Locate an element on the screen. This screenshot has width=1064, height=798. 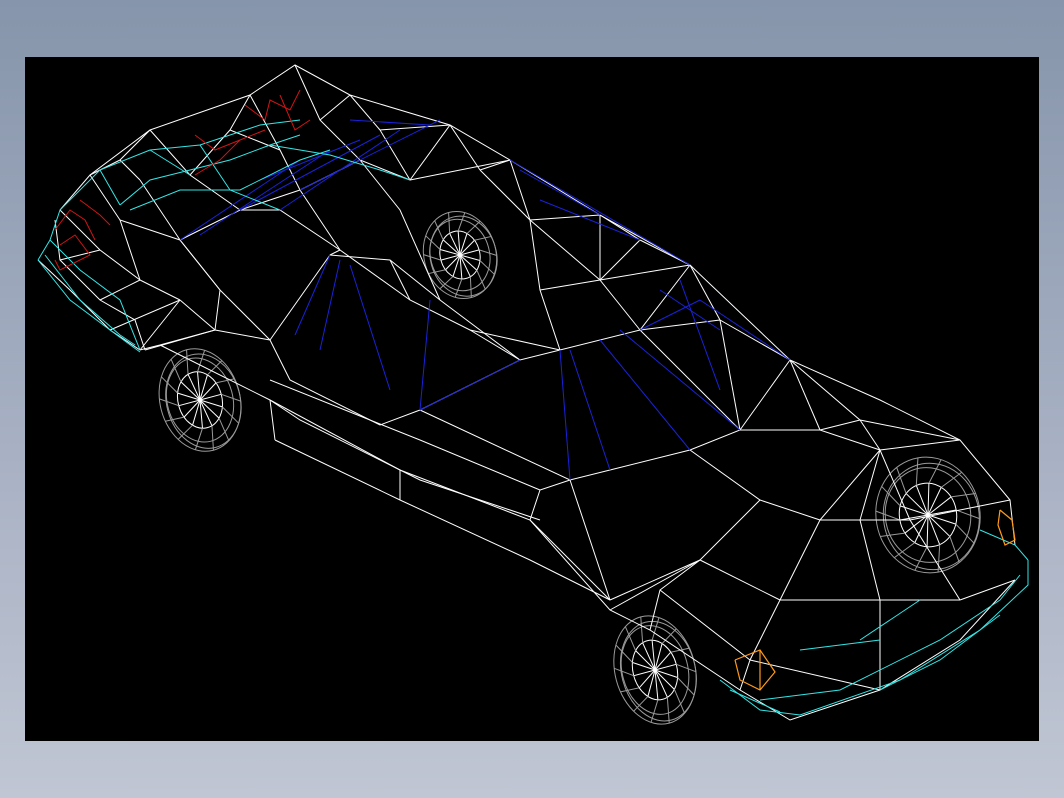
wheel-rear-right is located at coordinates (460, 255).